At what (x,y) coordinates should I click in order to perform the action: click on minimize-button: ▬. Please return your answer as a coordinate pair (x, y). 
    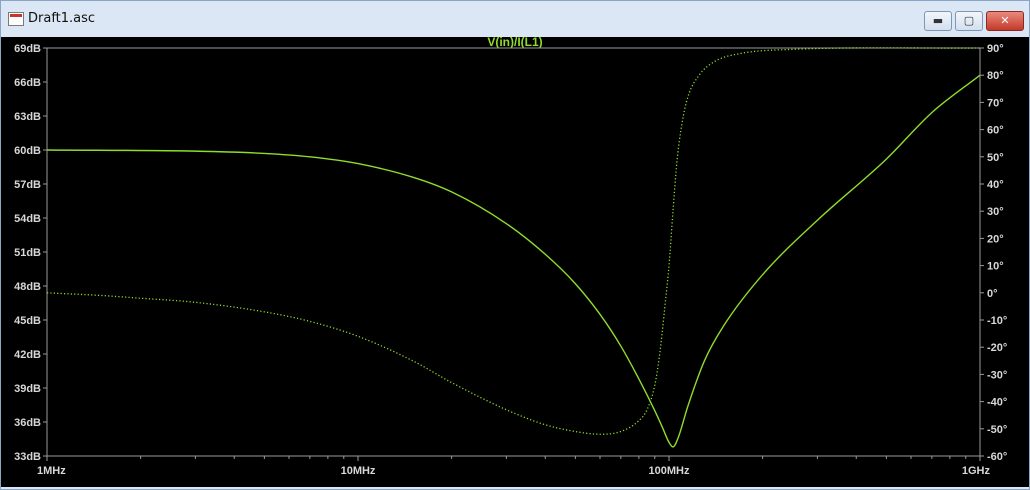
    Looking at the image, I should click on (938, 21).